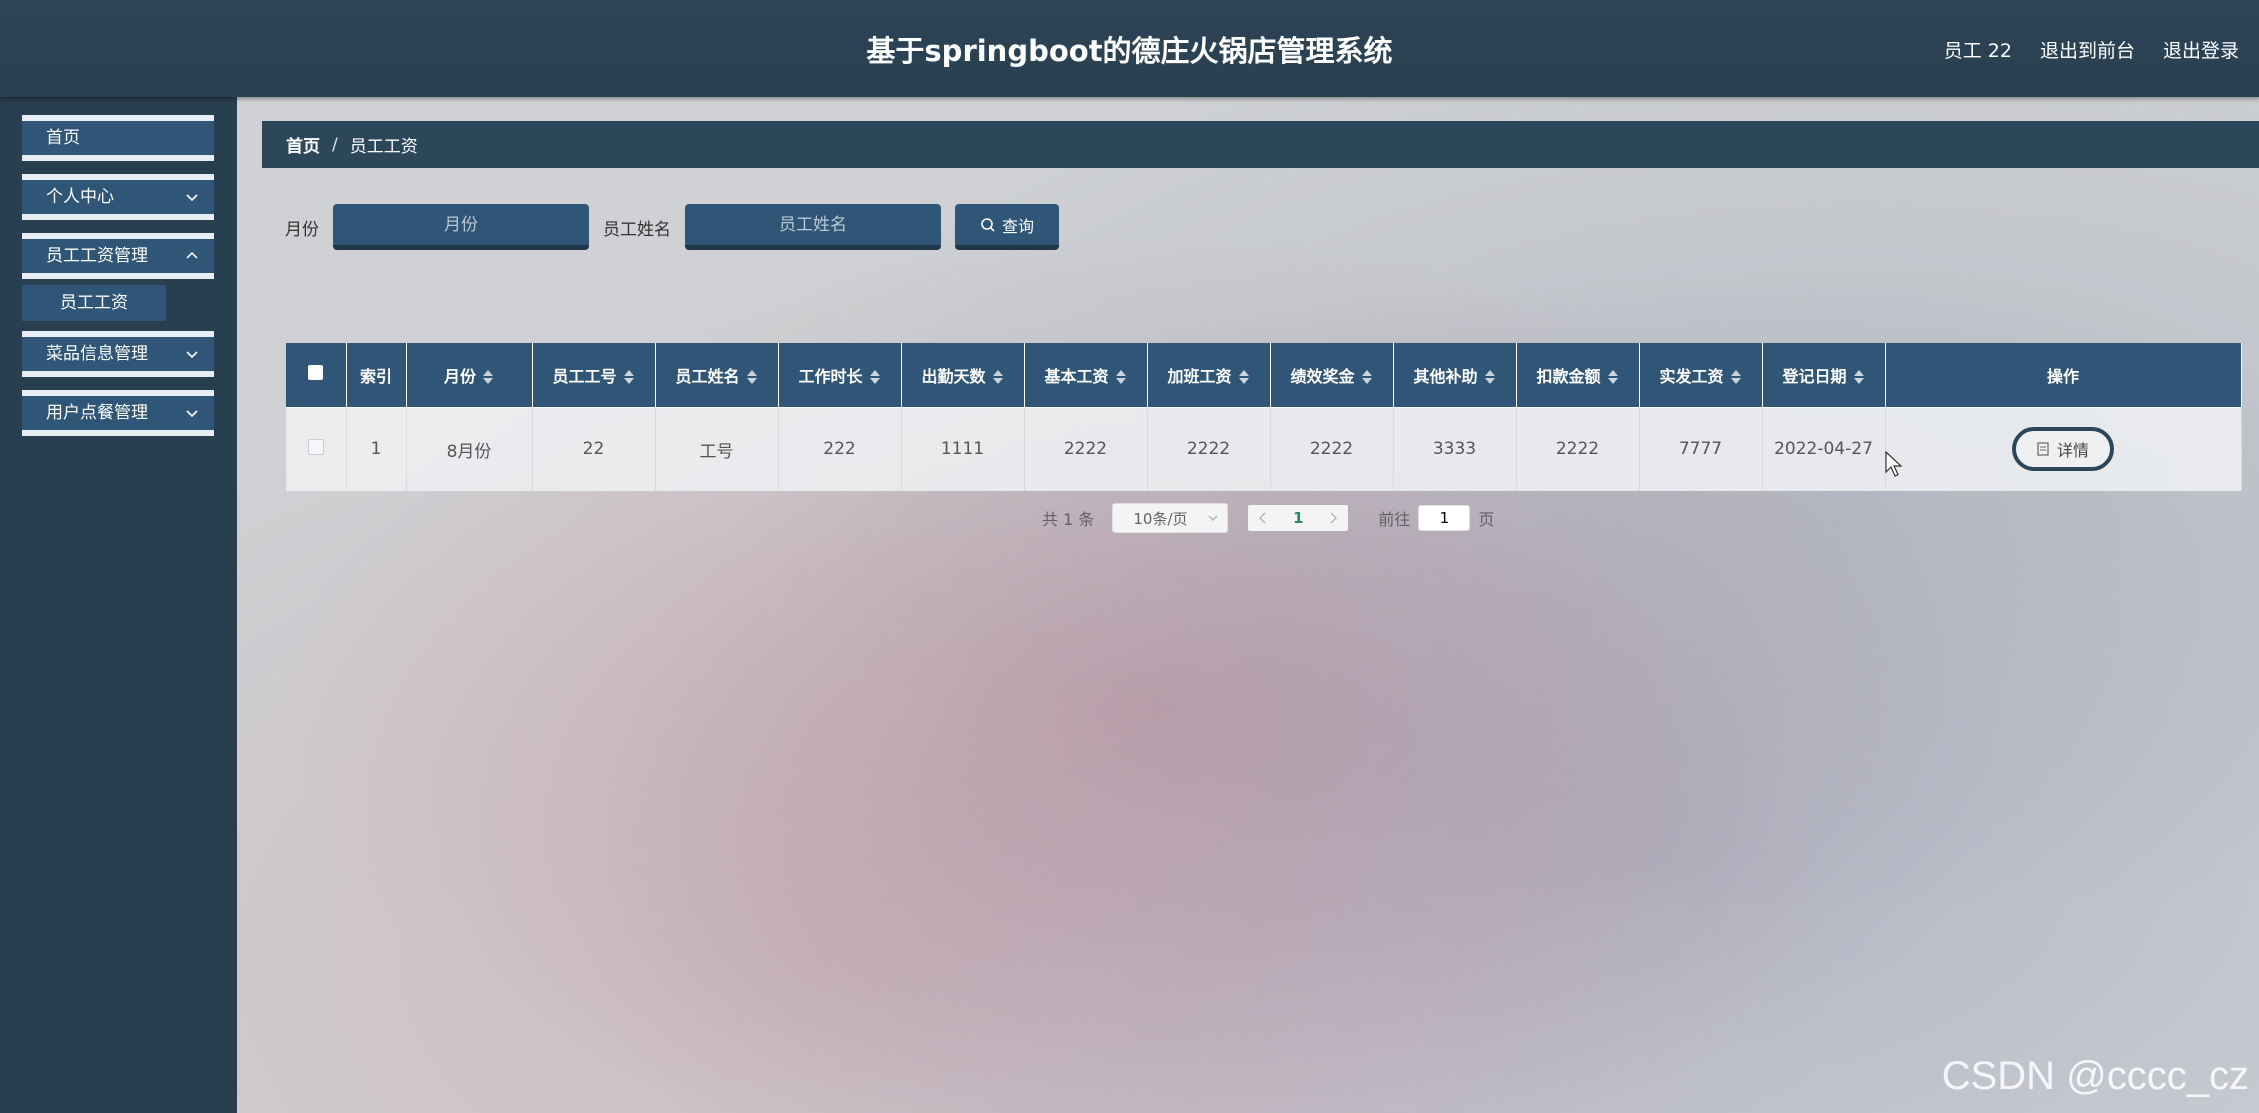 The image size is (2259, 1113). I want to click on column-header: 加班工资, so click(1209, 375).